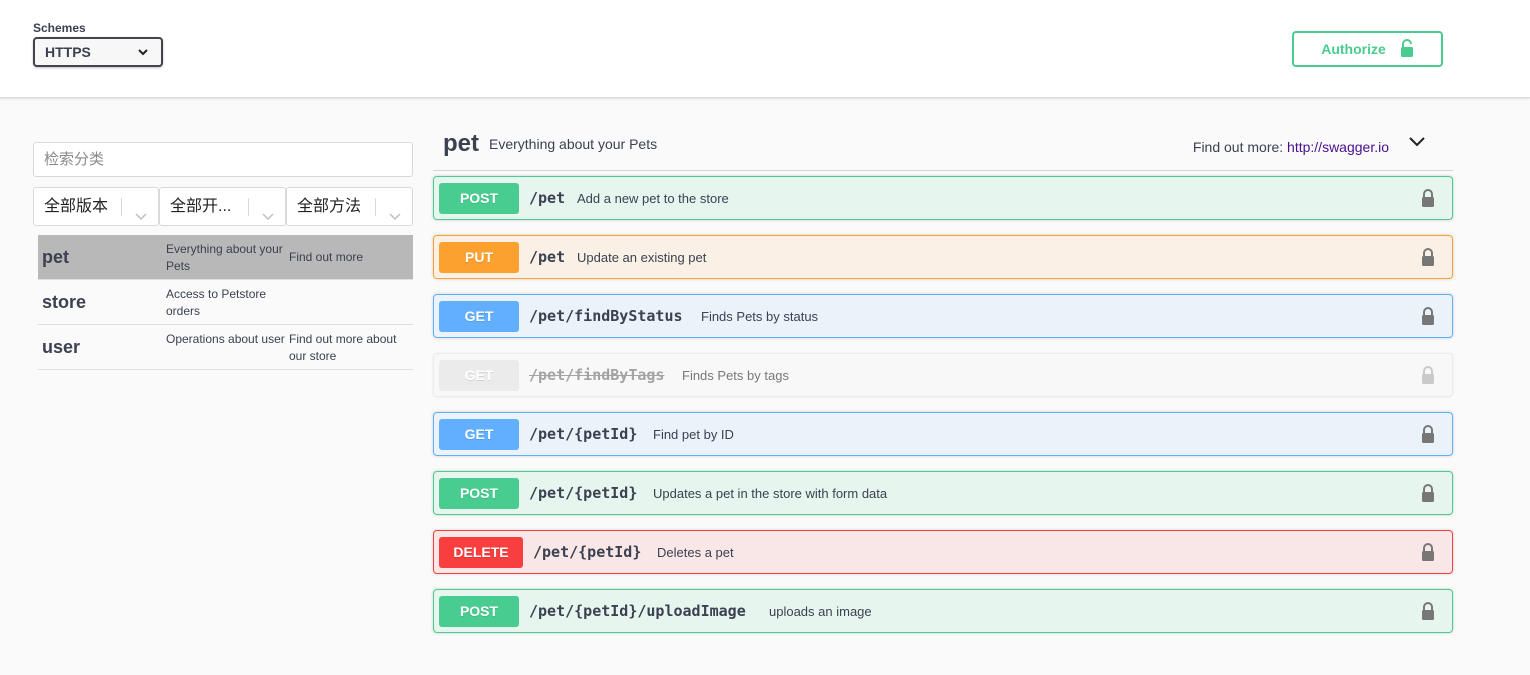 The width and height of the screenshot is (1530, 675). What do you see at coordinates (98, 52) in the screenshot?
I see `scheme-select: HTTPS` at bounding box center [98, 52].